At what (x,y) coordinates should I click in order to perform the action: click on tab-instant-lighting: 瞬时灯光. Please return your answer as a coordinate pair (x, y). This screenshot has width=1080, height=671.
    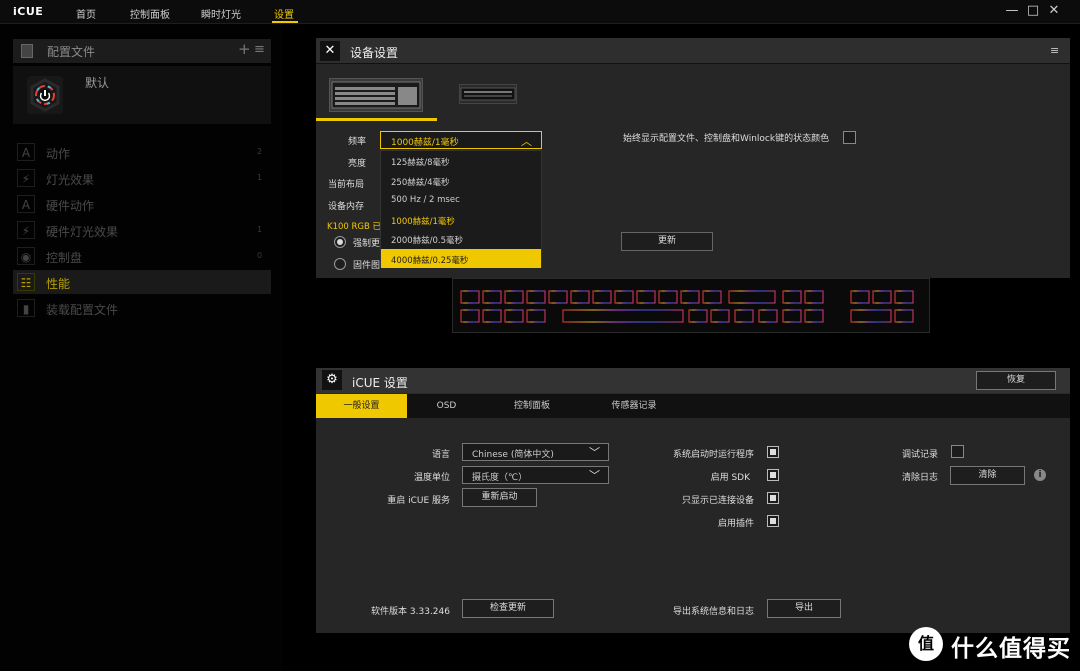
    Looking at the image, I should click on (221, 13).